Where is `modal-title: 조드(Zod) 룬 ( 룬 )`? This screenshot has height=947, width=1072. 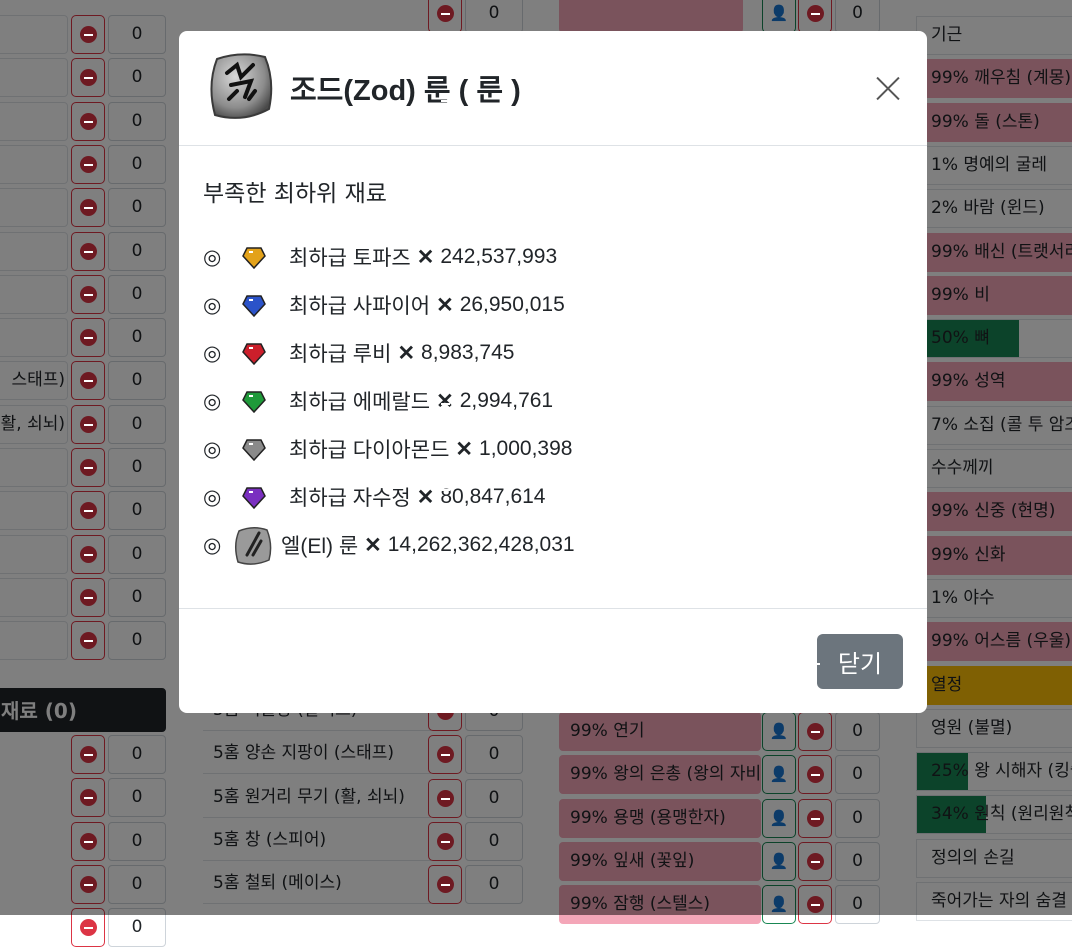 modal-title: 조드(Zod) 룬 ( 룬 ) is located at coordinates (405, 91).